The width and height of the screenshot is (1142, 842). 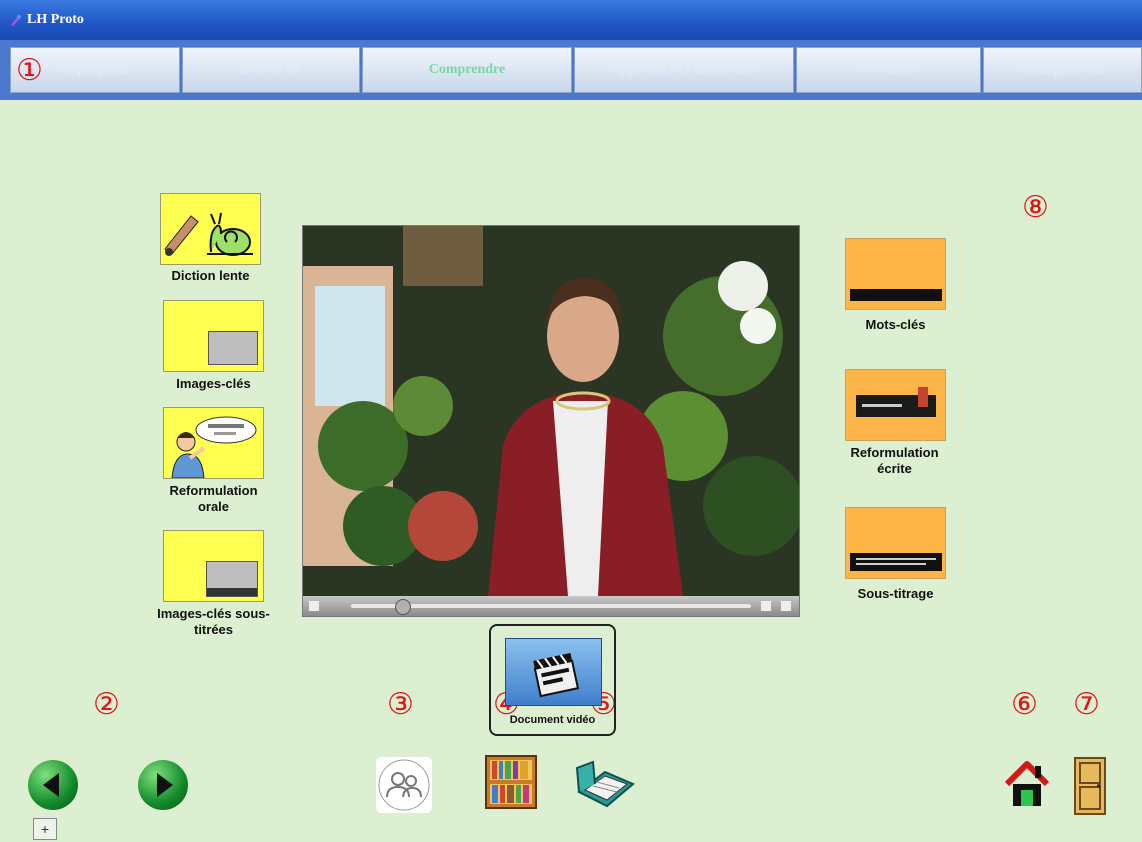 I want to click on bookshelf-icon, so click(x=511, y=782).